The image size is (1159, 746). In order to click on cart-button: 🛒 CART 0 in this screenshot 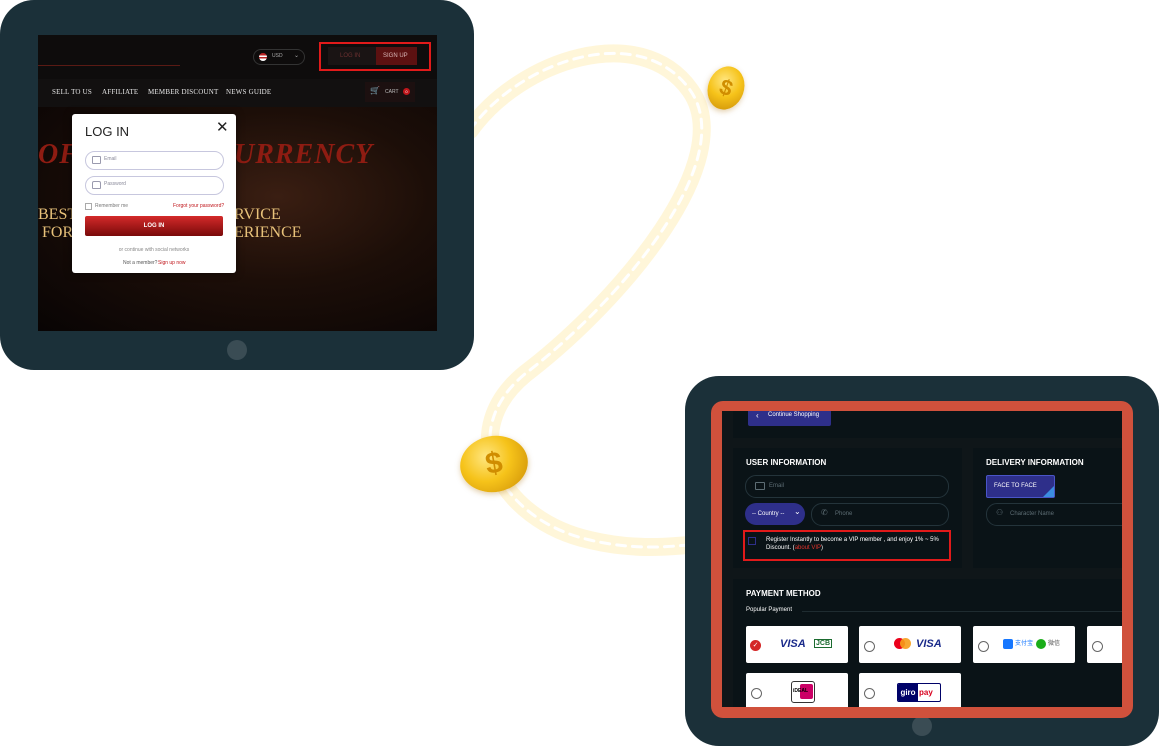, I will do `click(390, 92)`.